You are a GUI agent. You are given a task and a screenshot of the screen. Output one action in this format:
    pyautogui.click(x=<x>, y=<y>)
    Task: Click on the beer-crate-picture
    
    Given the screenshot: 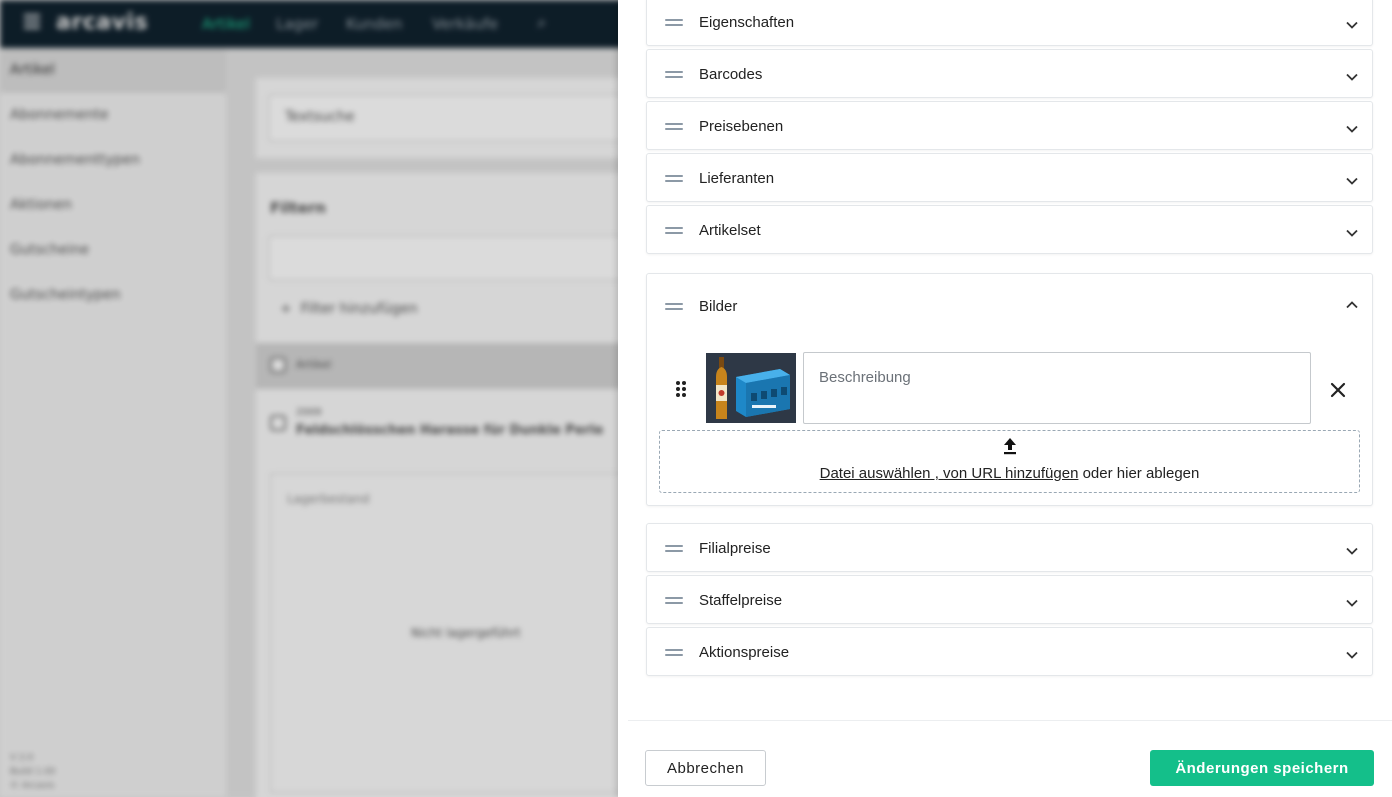 What is the action you would take?
    pyautogui.click(x=751, y=388)
    